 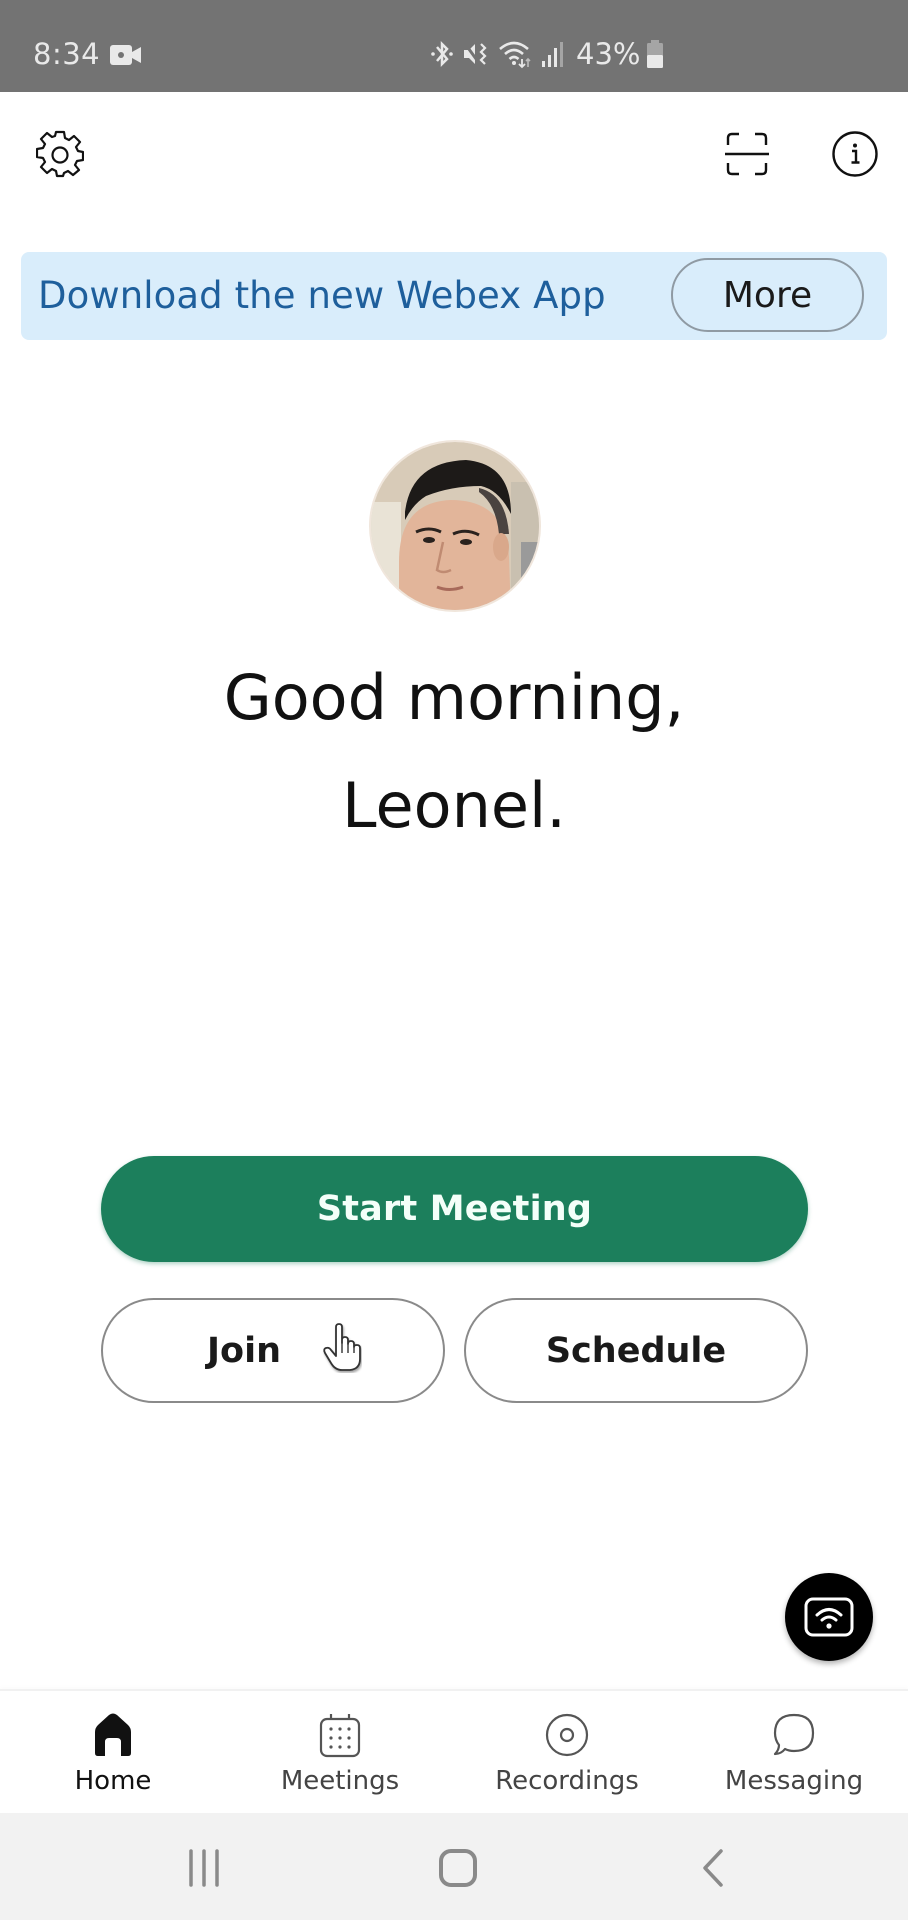 I want to click on wireless-share-button, so click(x=829, y=1617).